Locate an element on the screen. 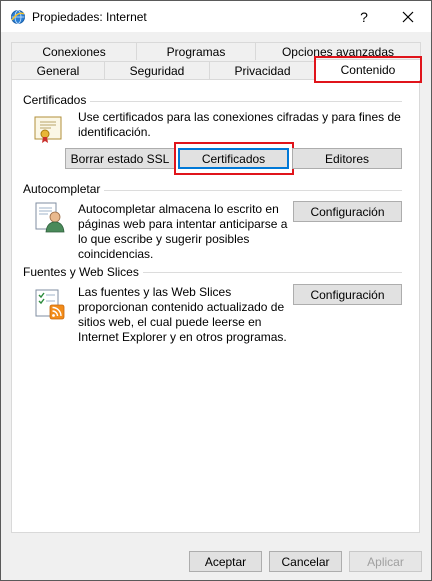 The width and height of the screenshot is (432, 581). close-button is located at coordinates (408, 16).